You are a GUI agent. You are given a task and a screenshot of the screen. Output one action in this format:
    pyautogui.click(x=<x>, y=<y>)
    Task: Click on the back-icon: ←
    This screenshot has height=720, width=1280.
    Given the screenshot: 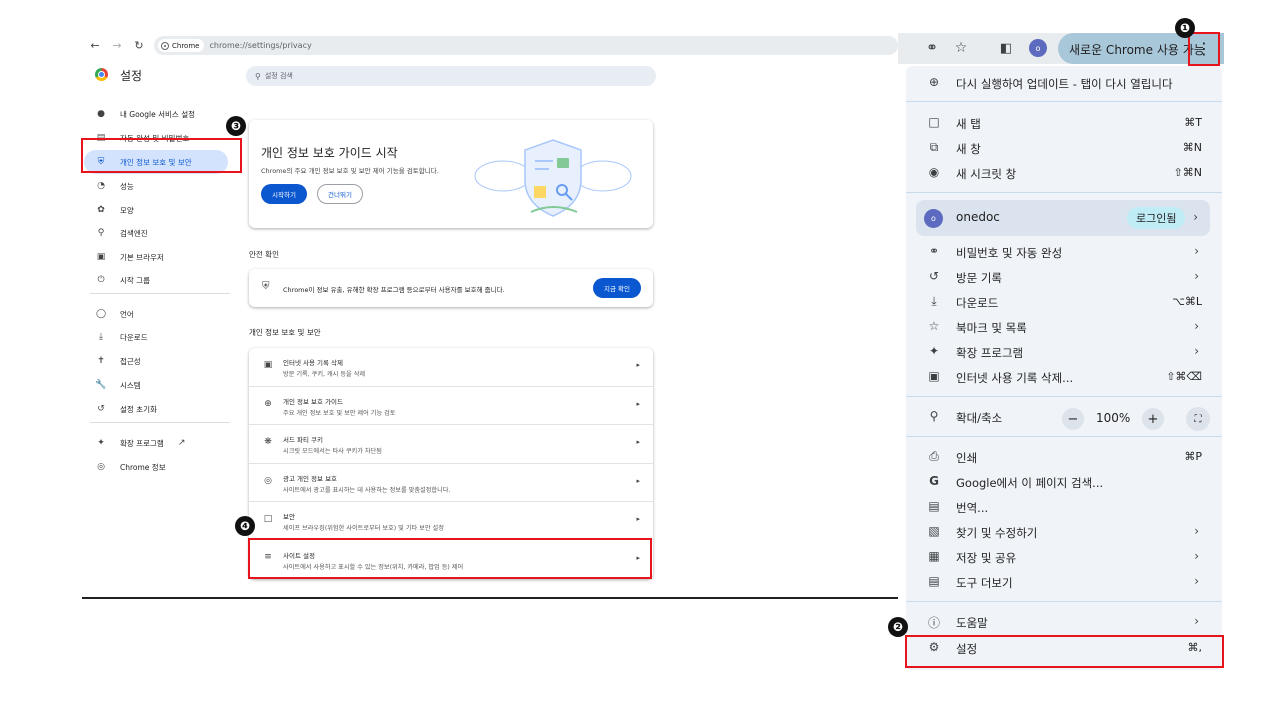 What is the action you would take?
    pyautogui.click(x=95, y=45)
    